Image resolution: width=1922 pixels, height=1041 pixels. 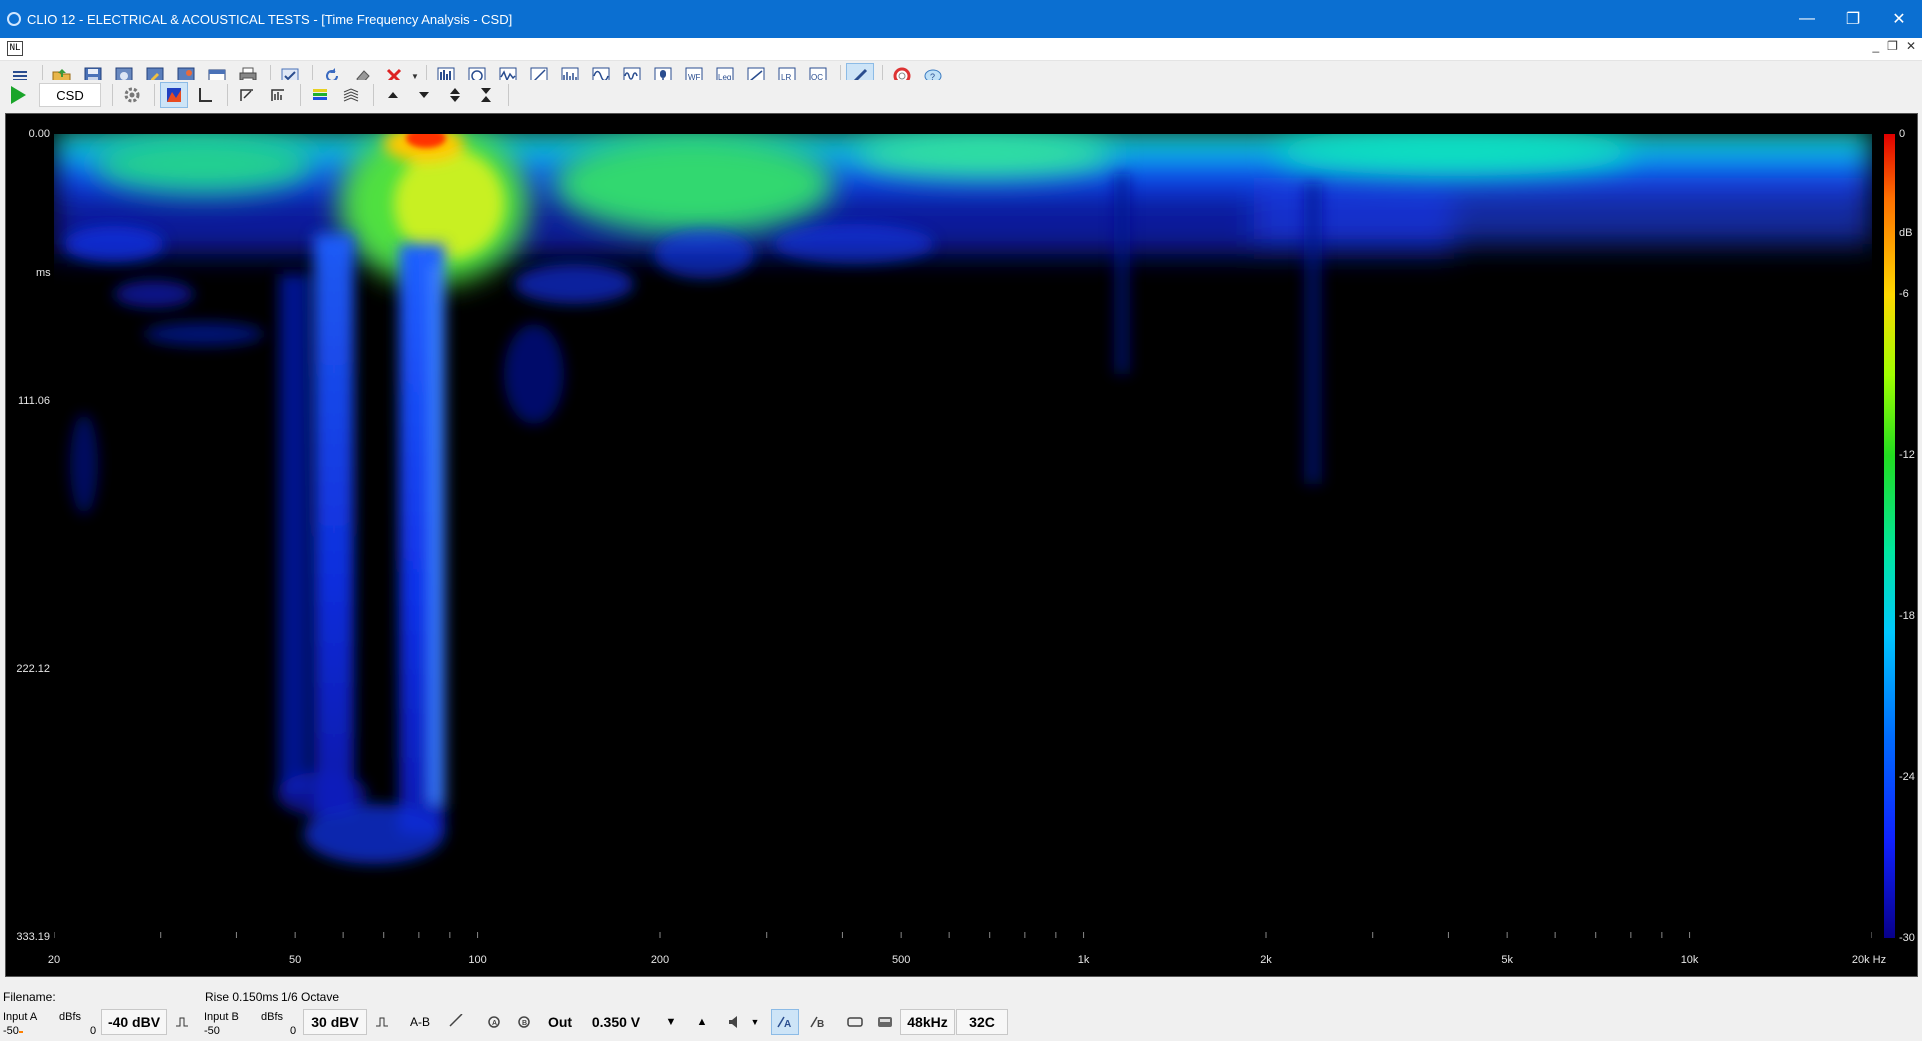 What do you see at coordinates (310, 997) in the screenshot?
I see `octave-smoothing: 1/6 Octave` at bounding box center [310, 997].